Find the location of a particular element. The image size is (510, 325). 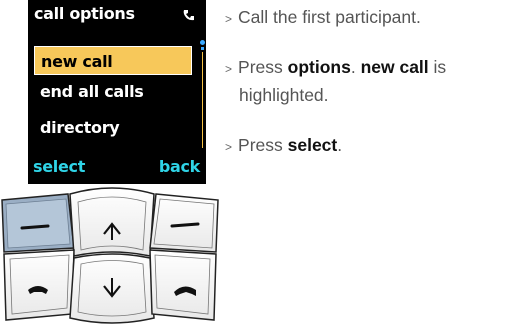

step-1: > Call the first participant. is located at coordinates (367, 18).